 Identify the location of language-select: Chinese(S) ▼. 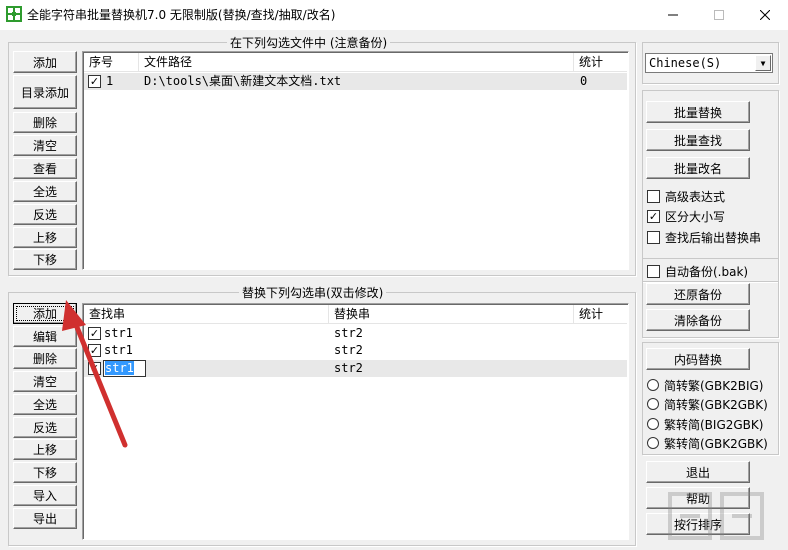
(709, 63).